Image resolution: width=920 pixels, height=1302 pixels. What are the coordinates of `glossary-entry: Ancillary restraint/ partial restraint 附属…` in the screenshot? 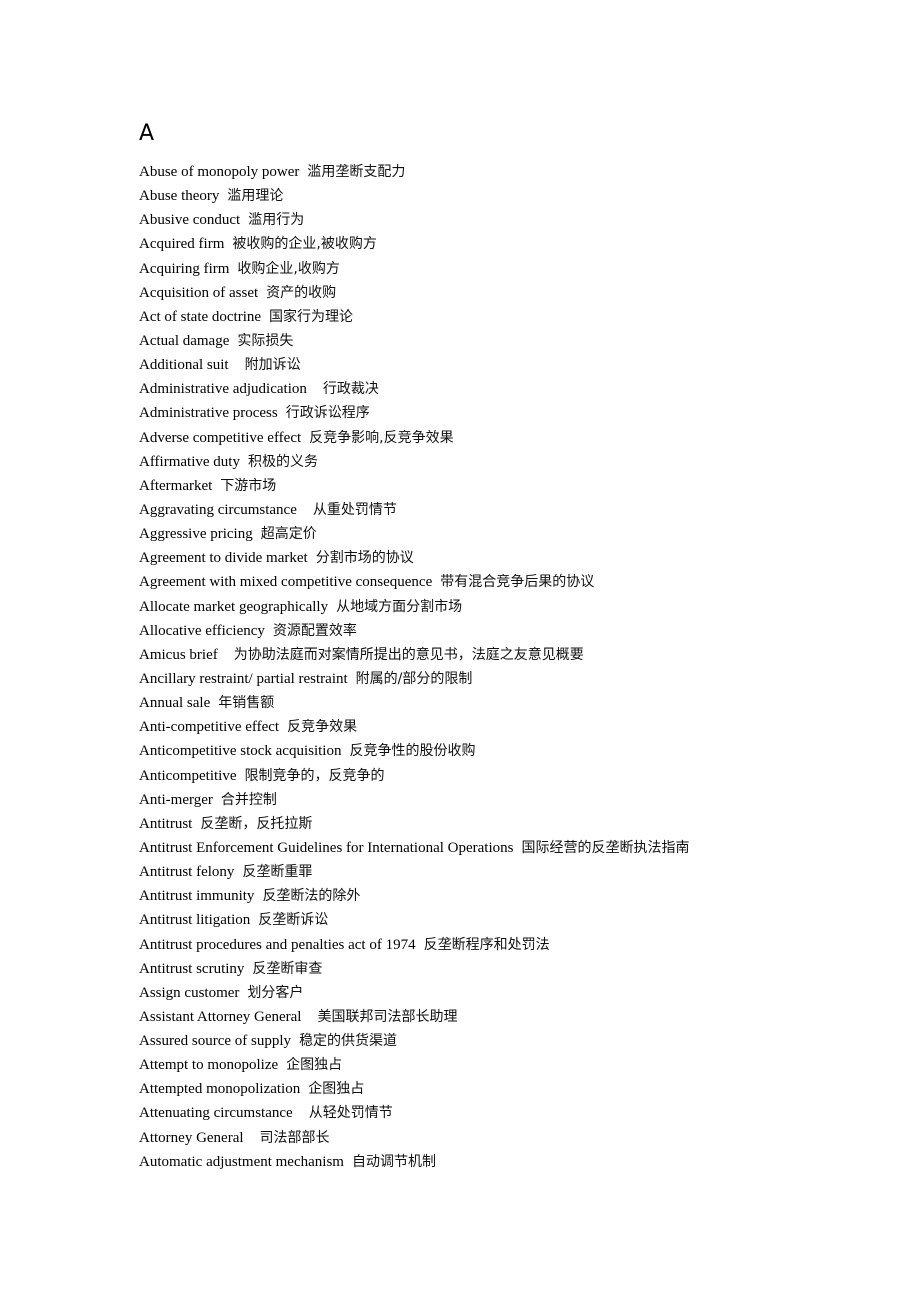 It's located at (414, 679).